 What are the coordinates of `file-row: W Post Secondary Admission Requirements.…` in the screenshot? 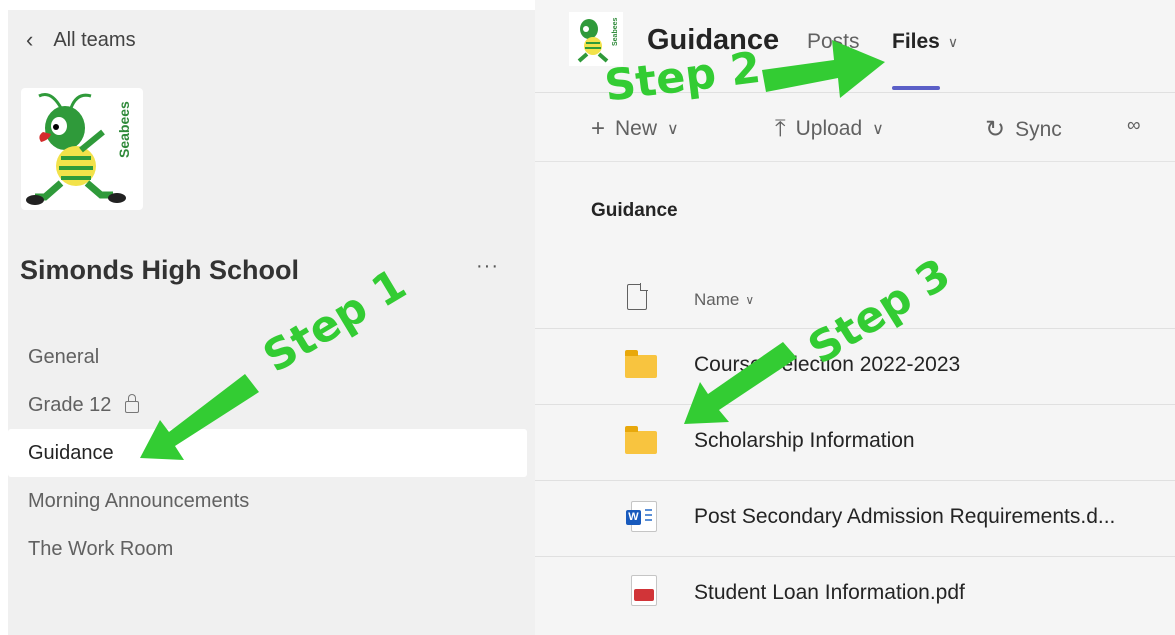 It's located at (855, 519).